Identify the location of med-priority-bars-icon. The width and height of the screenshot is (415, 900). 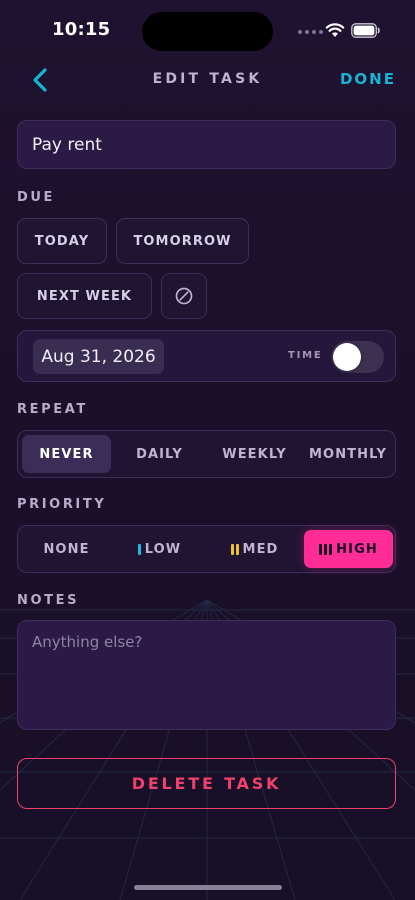
(234, 549).